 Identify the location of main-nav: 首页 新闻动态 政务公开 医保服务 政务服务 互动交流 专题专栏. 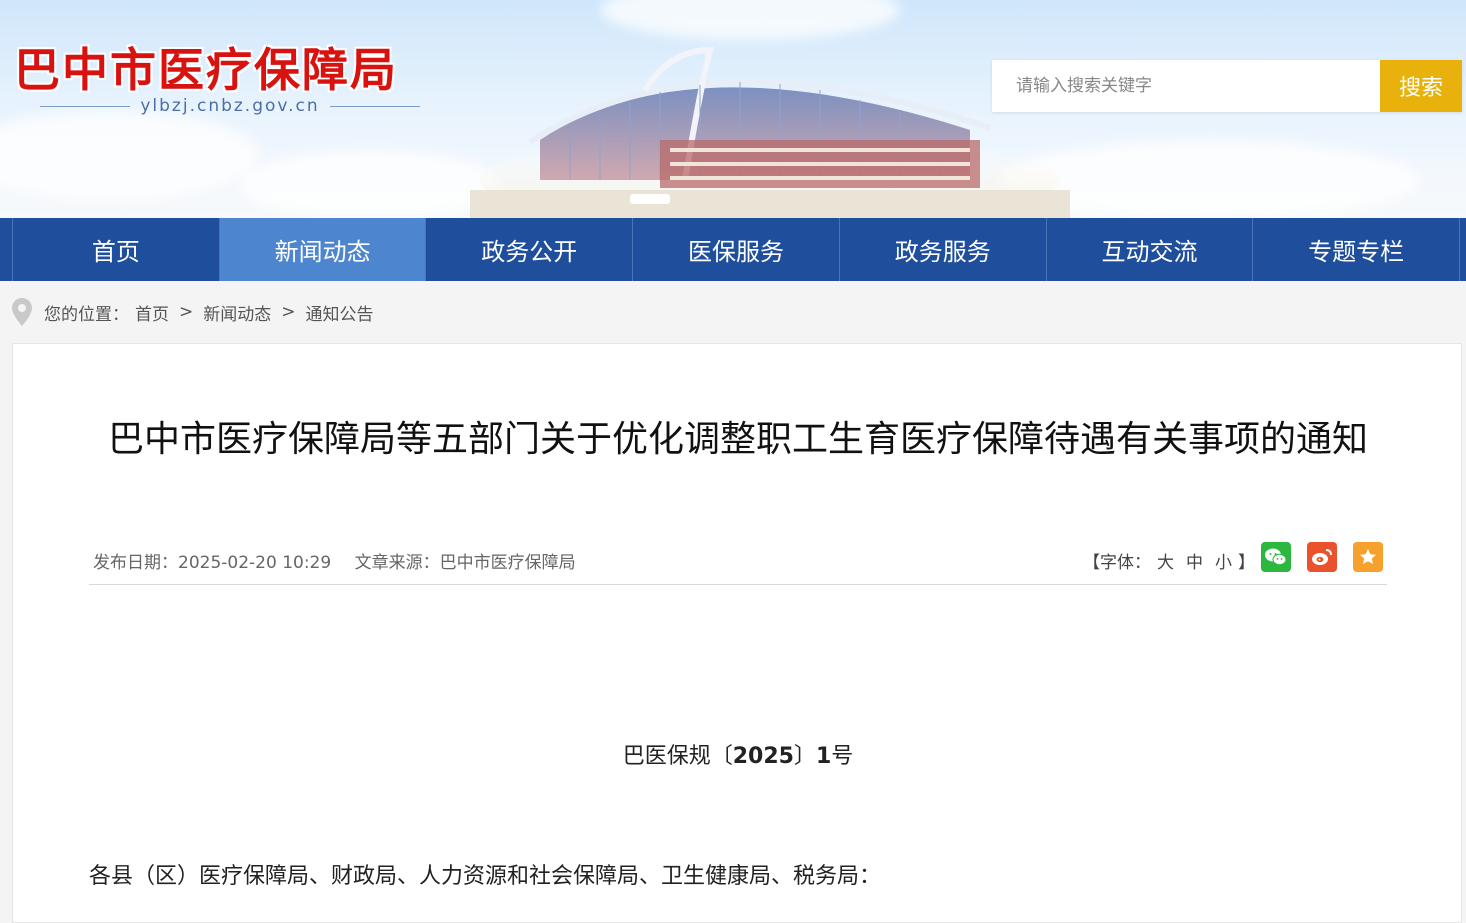
(733, 249).